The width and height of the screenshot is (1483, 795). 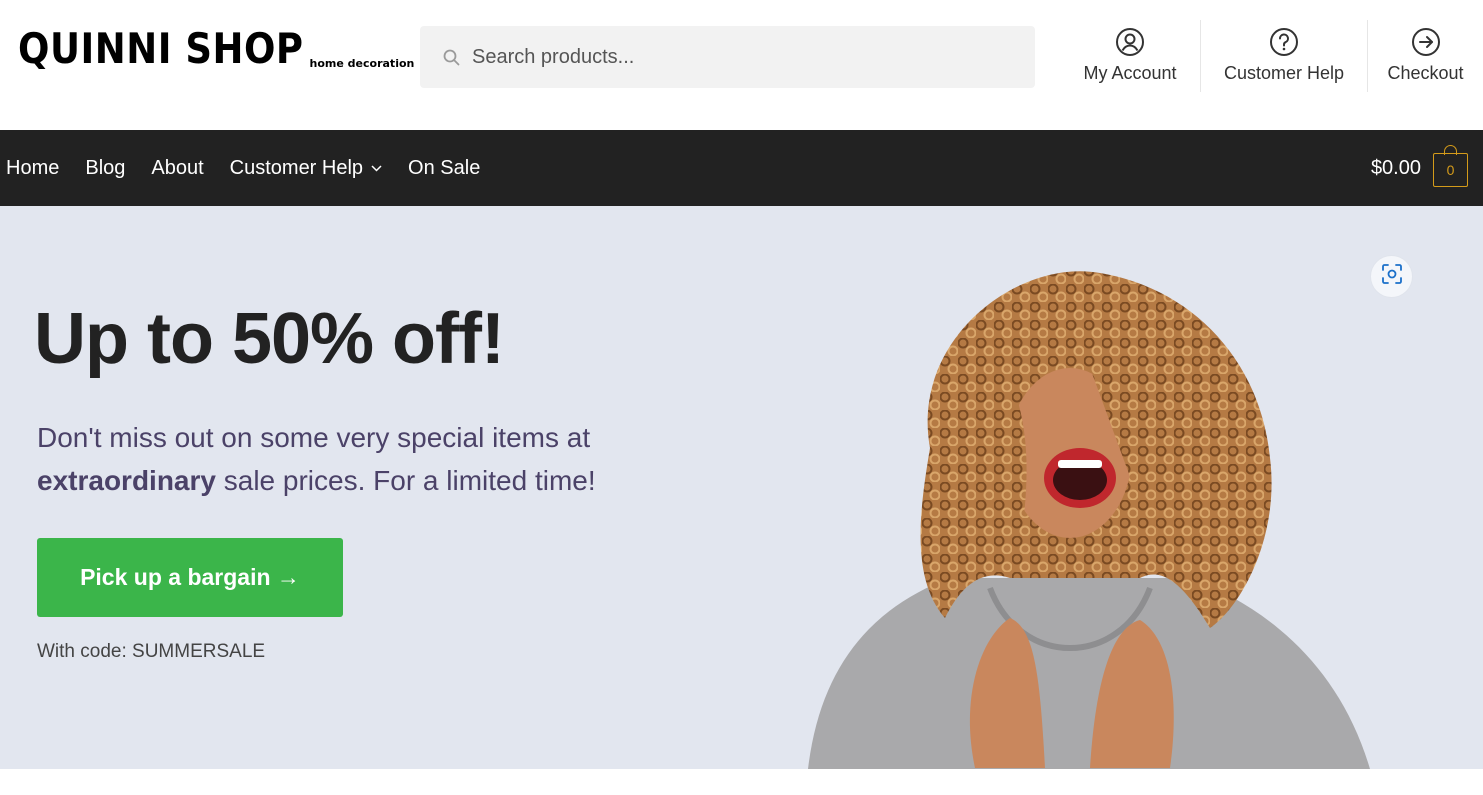 What do you see at coordinates (269, 339) in the screenshot?
I see `hero-title: Up to 50% off!` at bounding box center [269, 339].